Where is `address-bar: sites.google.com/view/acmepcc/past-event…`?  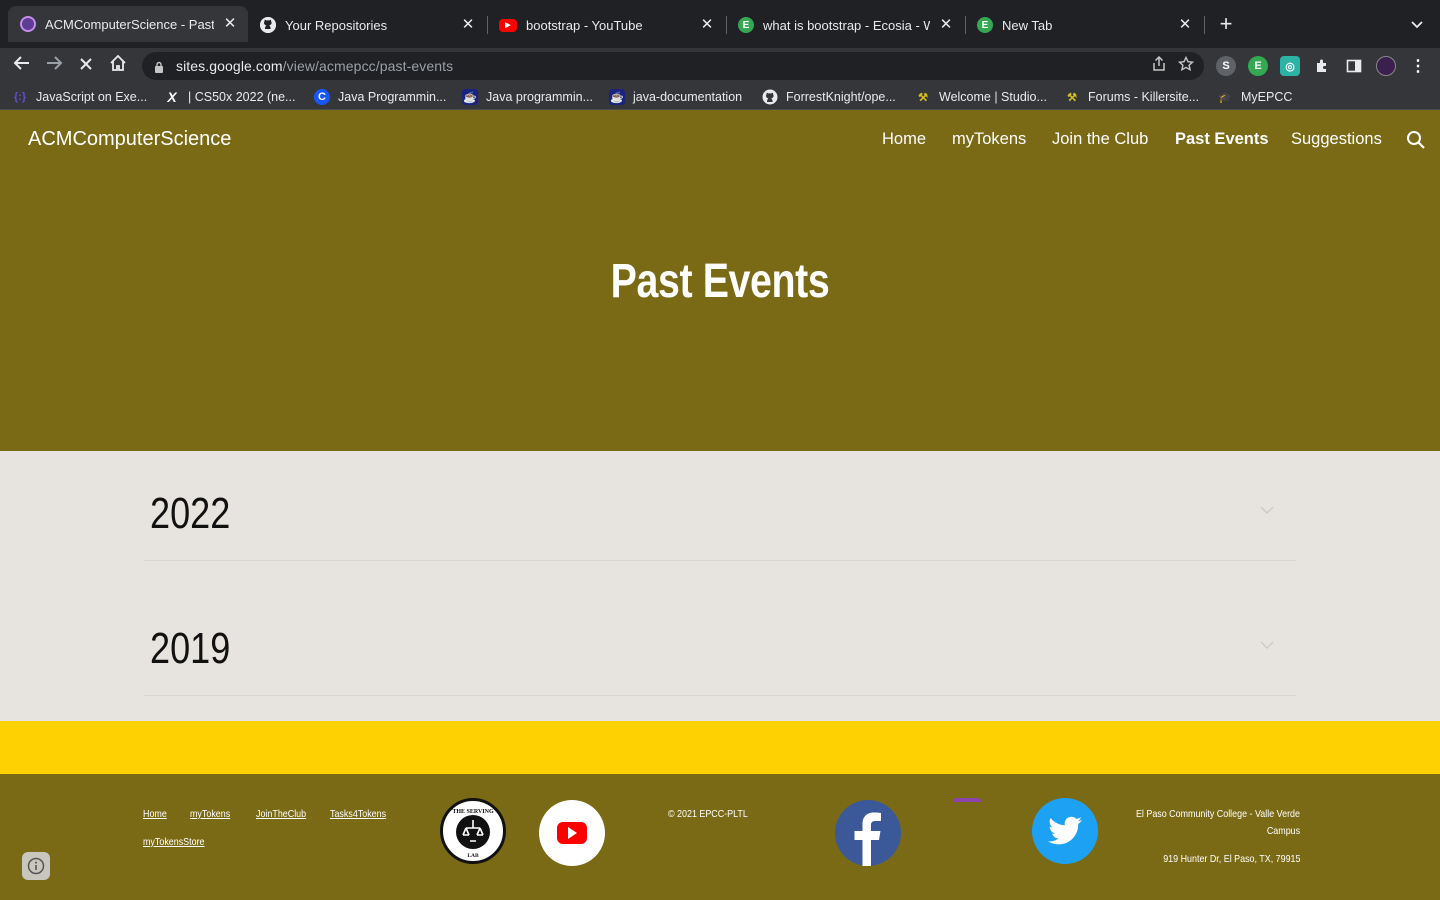
address-bar: sites.google.com/view/acmepcc/past-event… is located at coordinates (673, 66).